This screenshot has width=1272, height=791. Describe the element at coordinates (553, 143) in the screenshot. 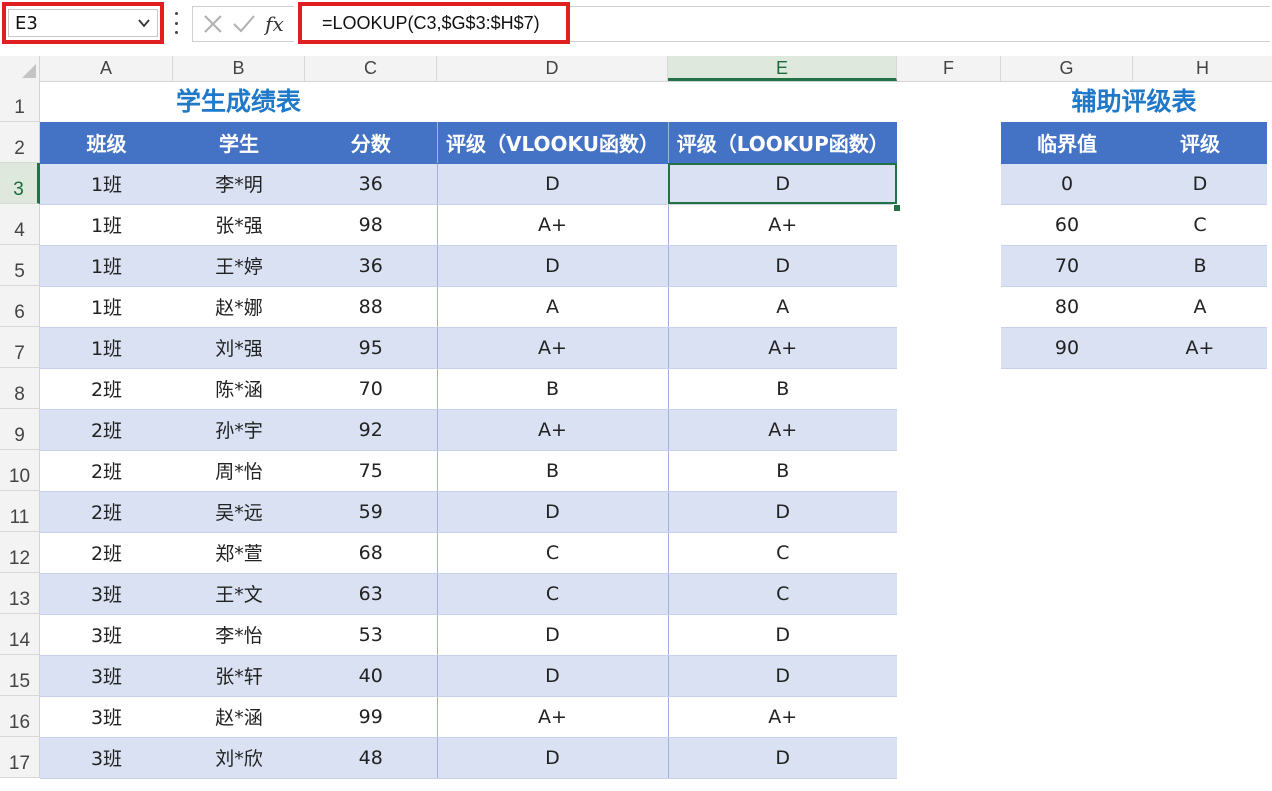

I see `main-table-header-cell: 评级（VLOOKU函数）` at that location.